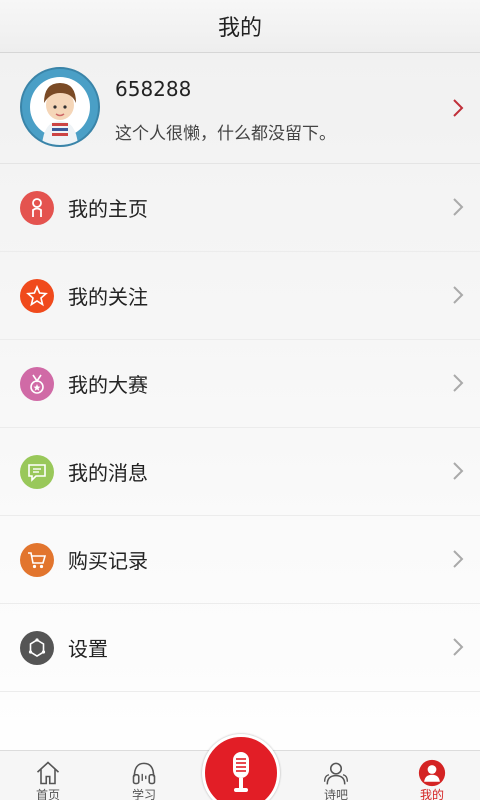  What do you see at coordinates (240, 208) in the screenshot?
I see `menu-item-homepage: 我的主页` at bounding box center [240, 208].